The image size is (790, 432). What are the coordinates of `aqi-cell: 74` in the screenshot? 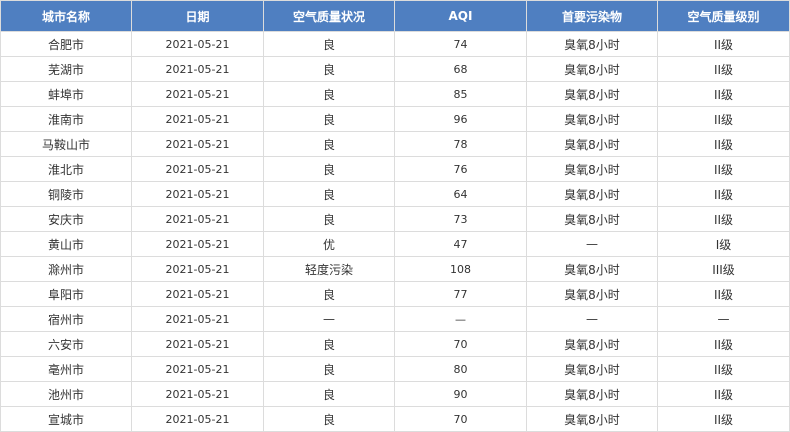 It's located at (460, 44).